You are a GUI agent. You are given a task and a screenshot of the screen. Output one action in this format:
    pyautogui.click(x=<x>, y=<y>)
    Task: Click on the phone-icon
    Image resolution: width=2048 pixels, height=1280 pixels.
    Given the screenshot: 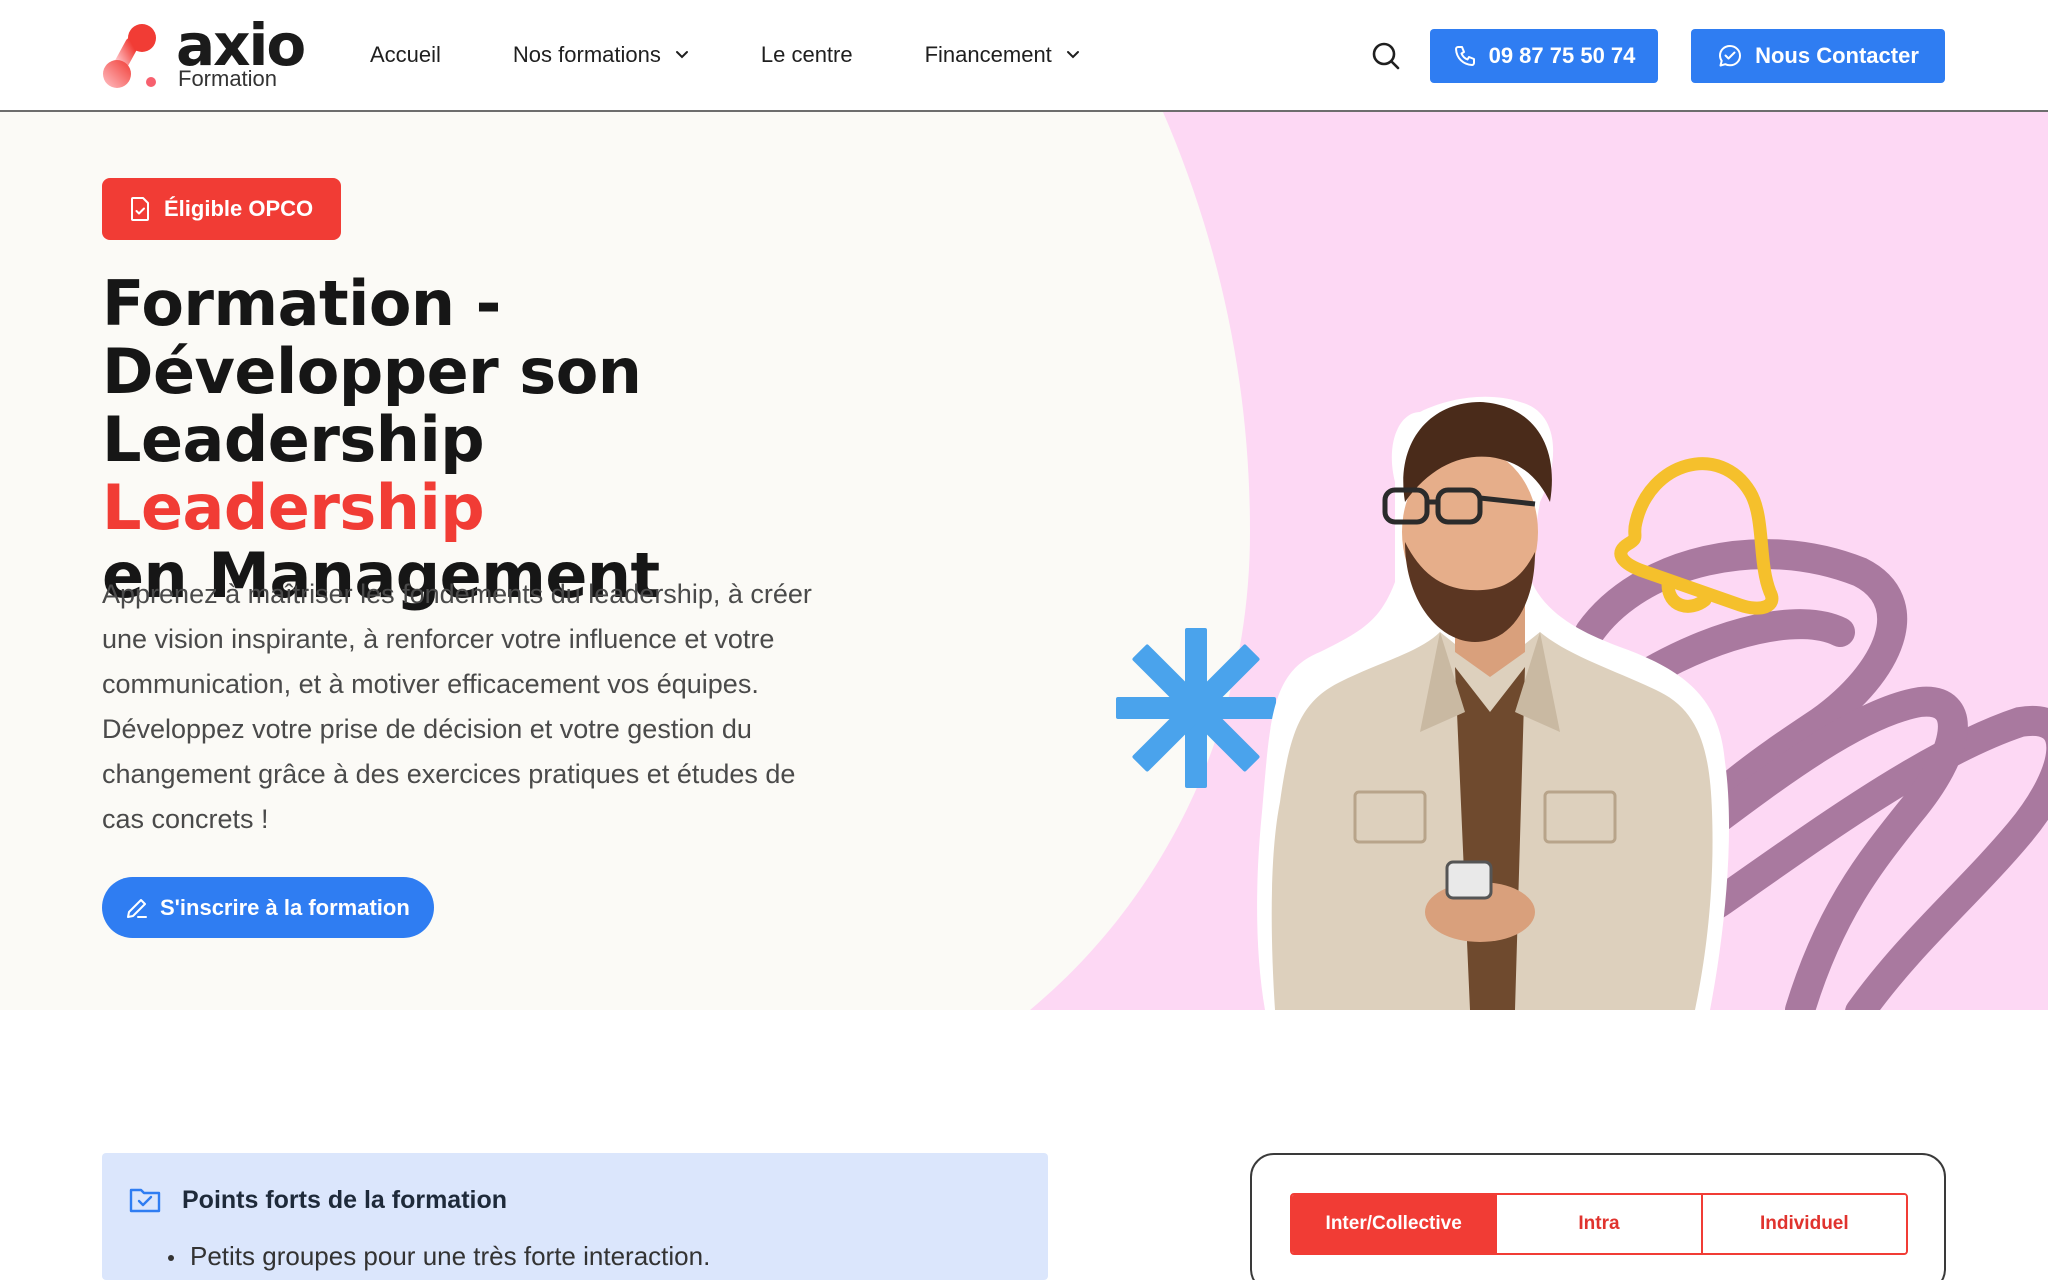 What is the action you would take?
    pyautogui.click(x=1464, y=56)
    